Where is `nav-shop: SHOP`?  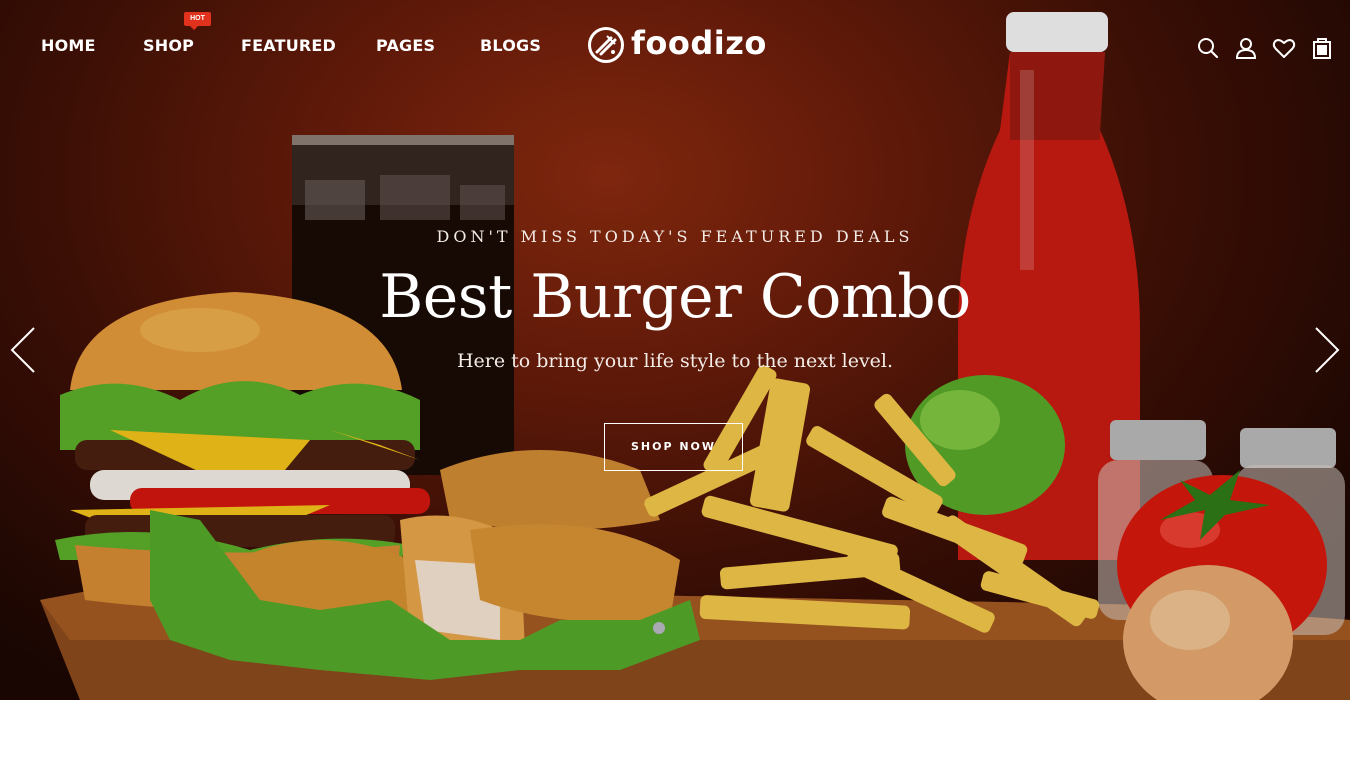 nav-shop: SHOP is located at coordinates (168, 45).